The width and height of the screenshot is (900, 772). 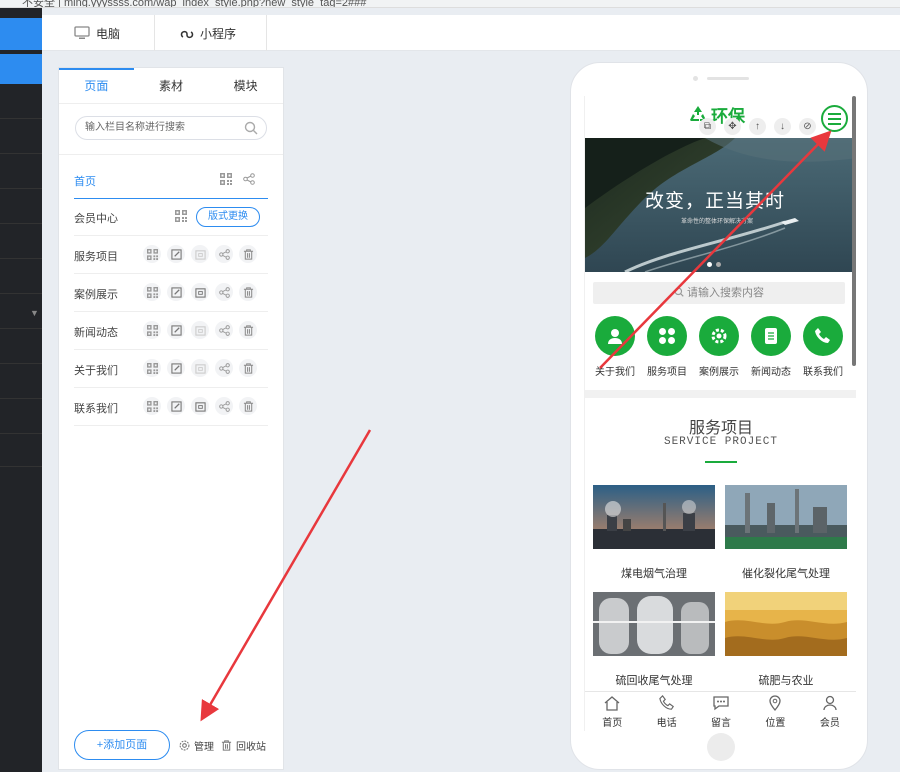 I want to click on tab-materials: 素材, so click(x=171, y=85).